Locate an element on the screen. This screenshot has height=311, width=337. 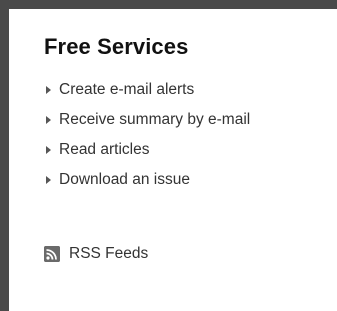
create-email-alerts-link: Create e-mail alerts is located at coordinates (126, 90).